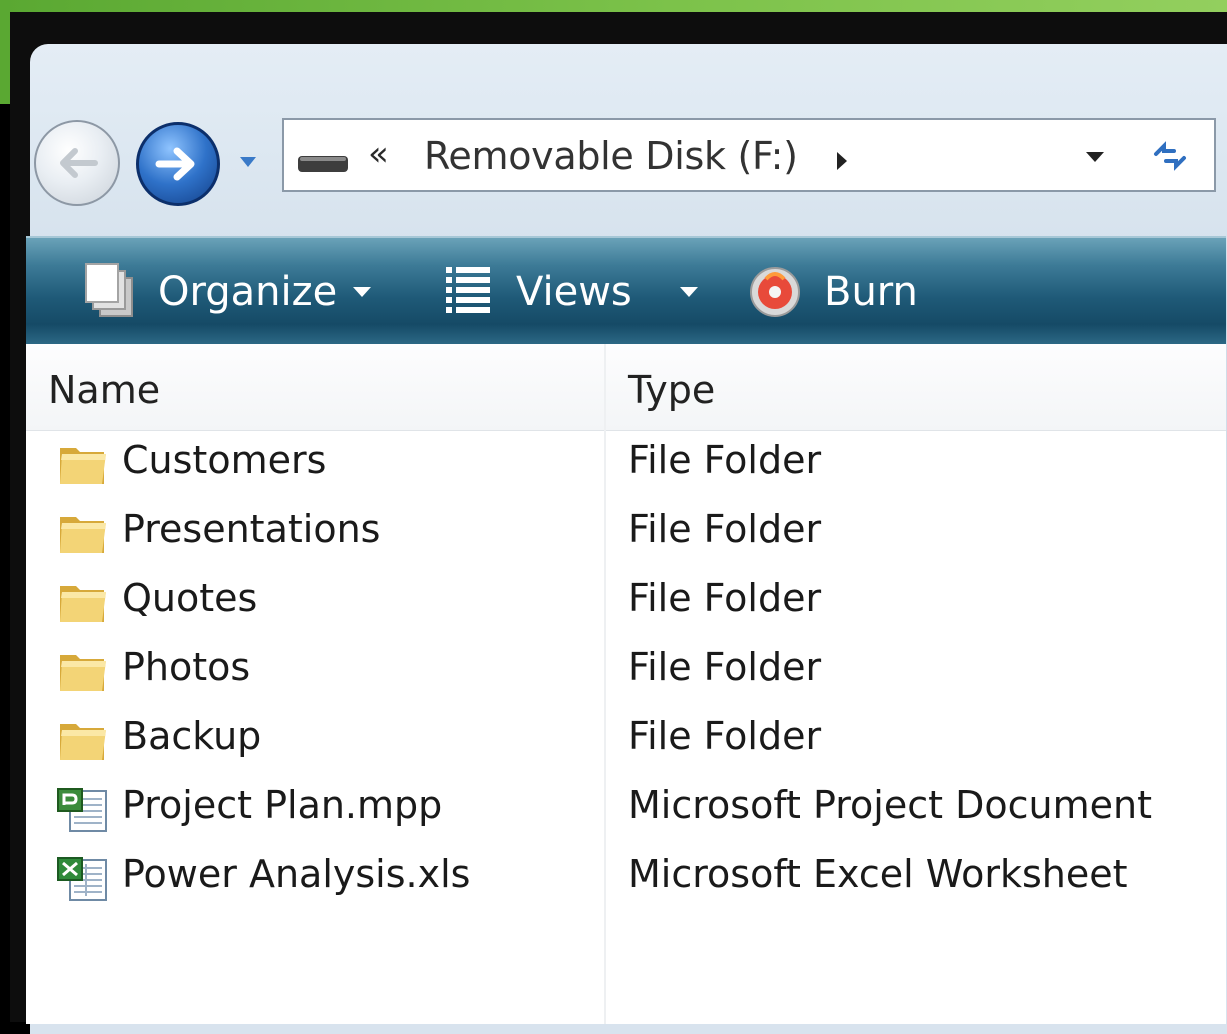 This screenshot has width=1227, height=1034. Describe the element at coordinates (626, 387) in the screenshot. I see `column-header-row: Name Type` at that location.